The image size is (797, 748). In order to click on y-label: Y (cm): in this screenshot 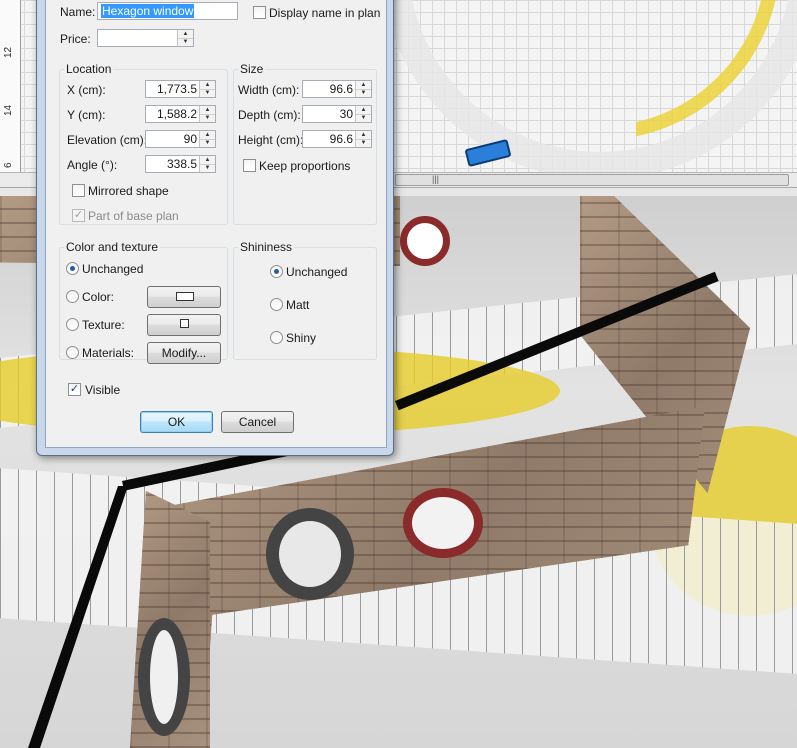, I will do `click(86, 115)`.